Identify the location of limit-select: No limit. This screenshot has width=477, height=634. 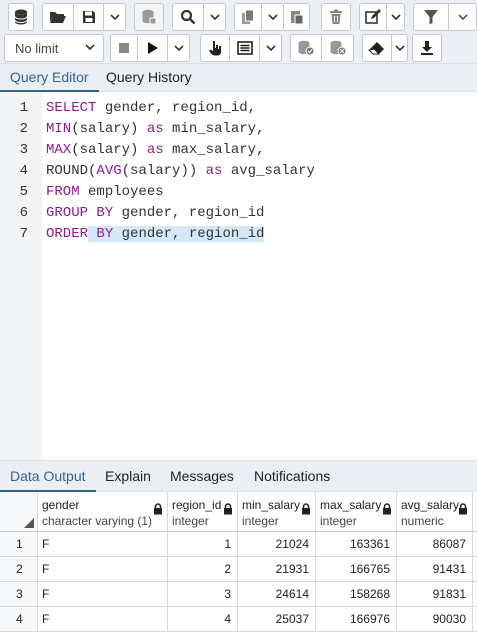
(54, 48).